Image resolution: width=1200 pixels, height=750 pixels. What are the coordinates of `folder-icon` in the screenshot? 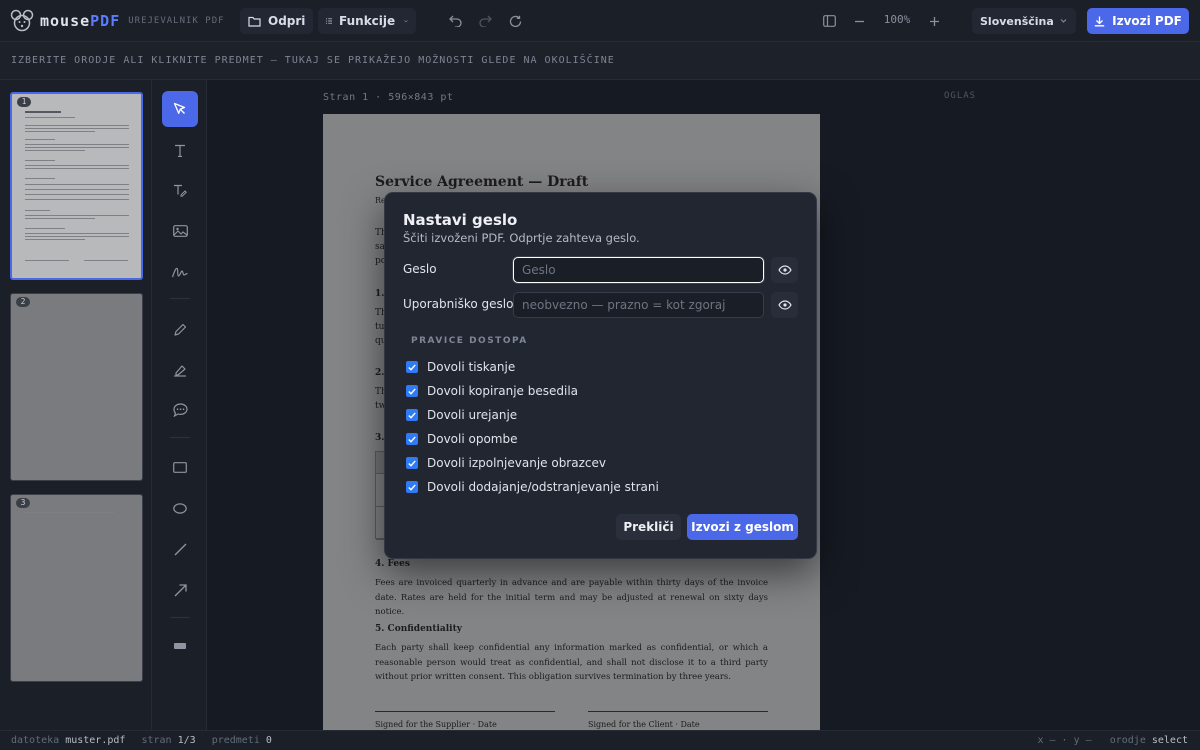 It's located at (254, 21).